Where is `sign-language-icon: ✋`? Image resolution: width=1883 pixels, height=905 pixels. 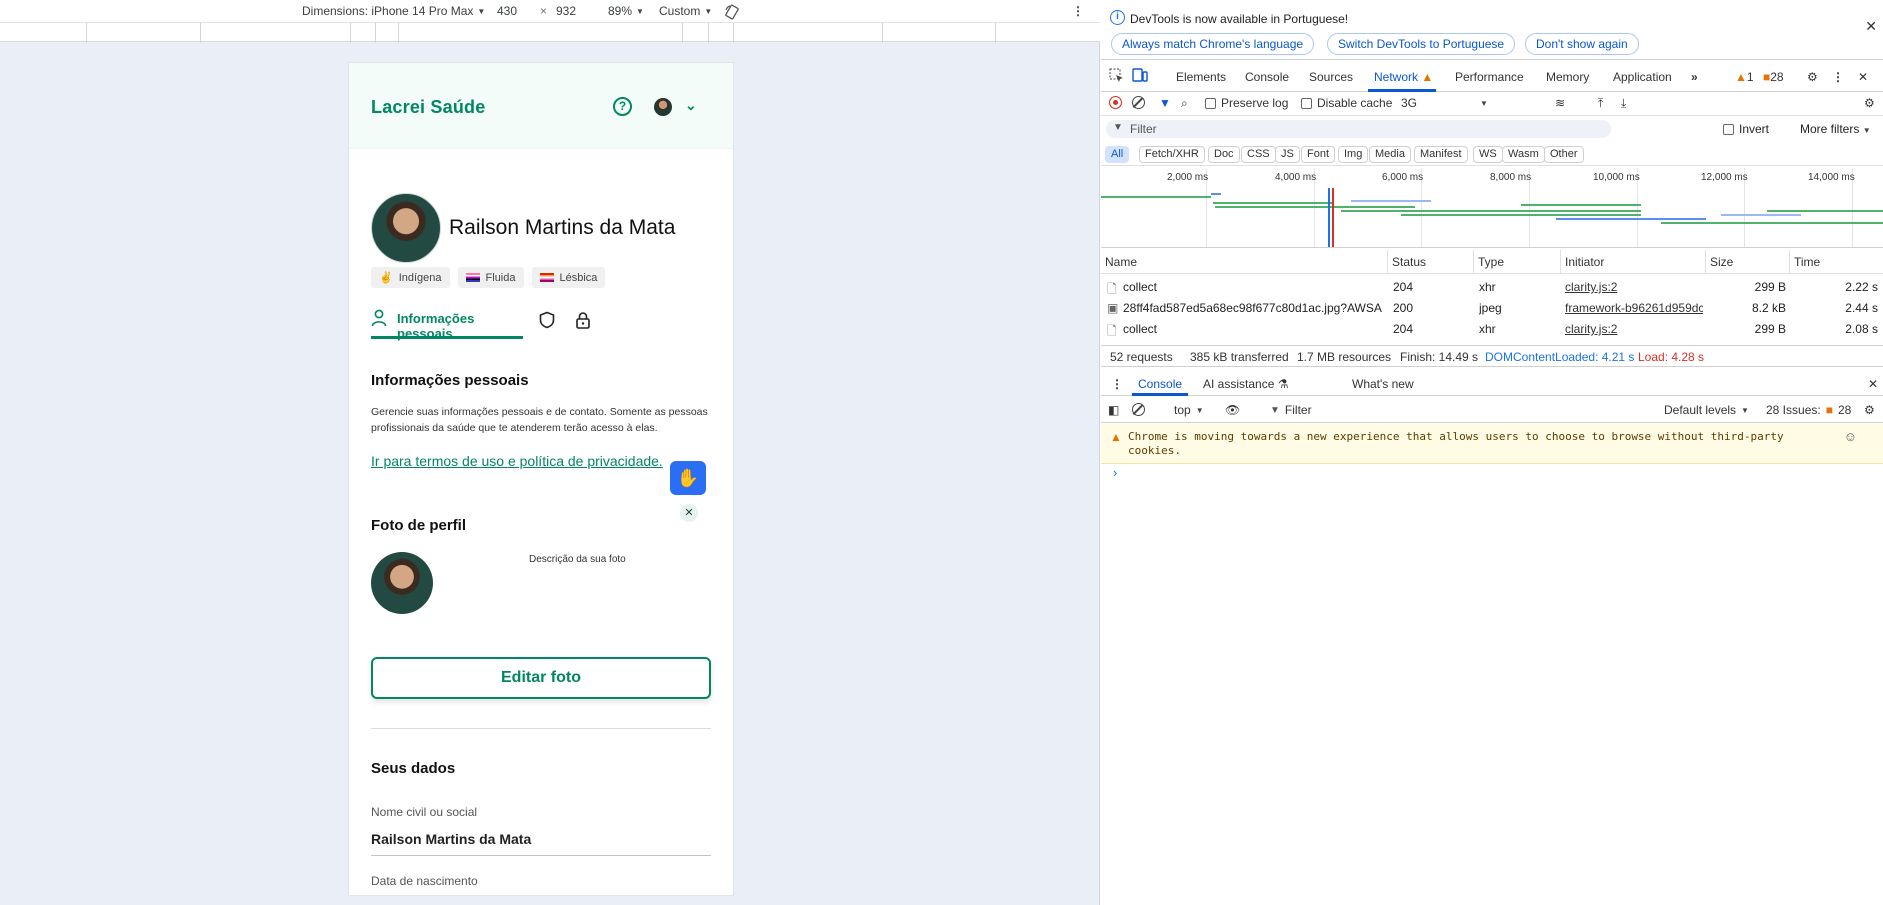
sign-language-icon: ✋ is located at coordinates (688, 478).